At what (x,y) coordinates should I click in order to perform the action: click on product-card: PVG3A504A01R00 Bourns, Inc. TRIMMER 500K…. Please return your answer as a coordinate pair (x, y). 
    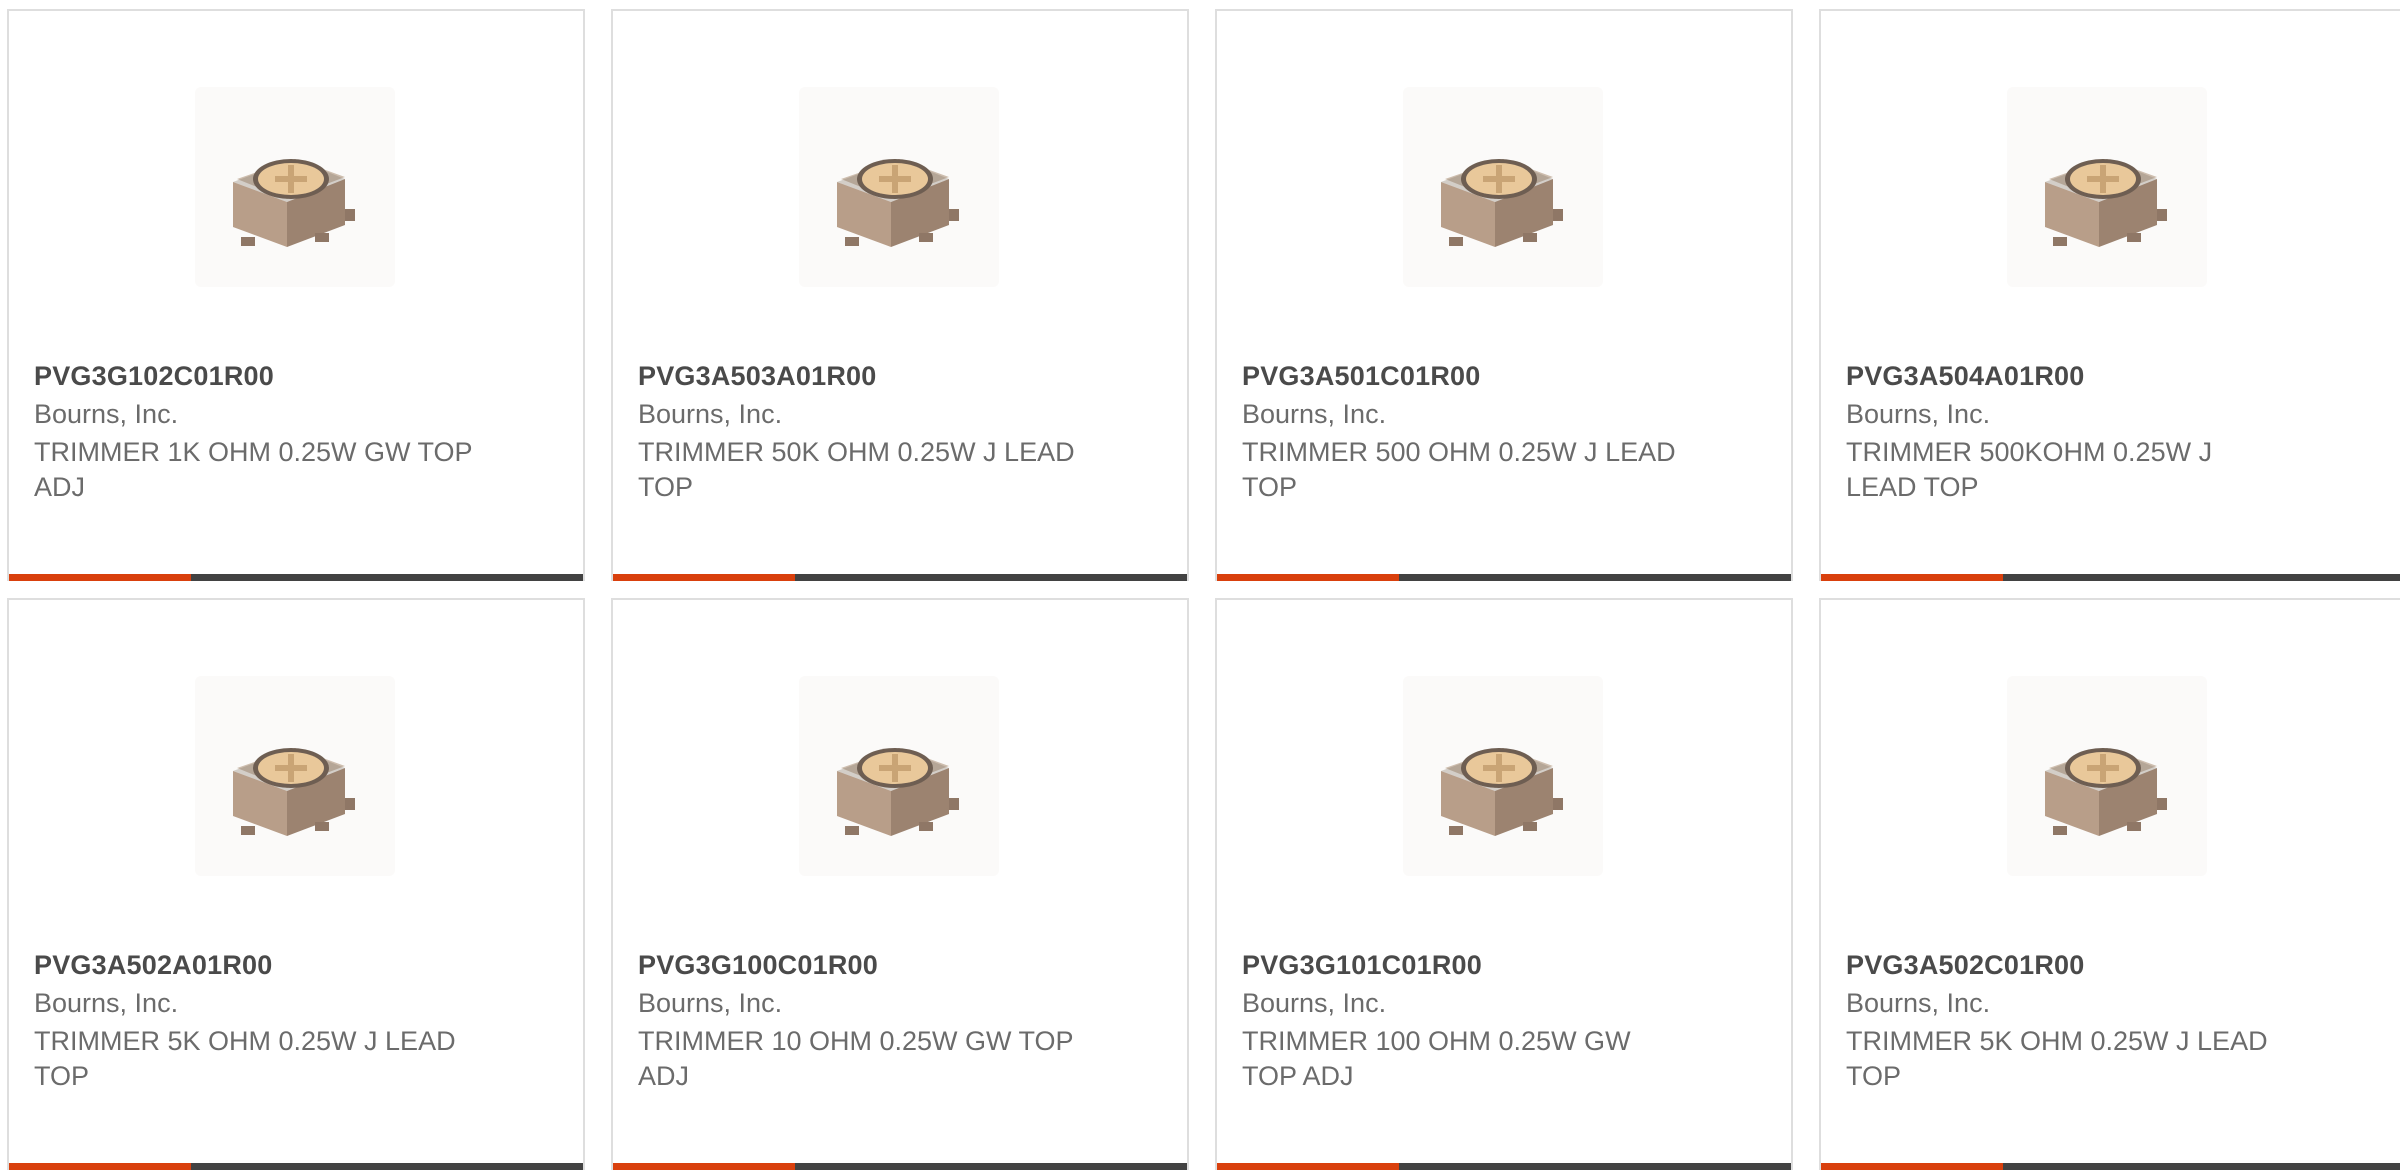
    Looking at the image, I should click on (2109, 295).